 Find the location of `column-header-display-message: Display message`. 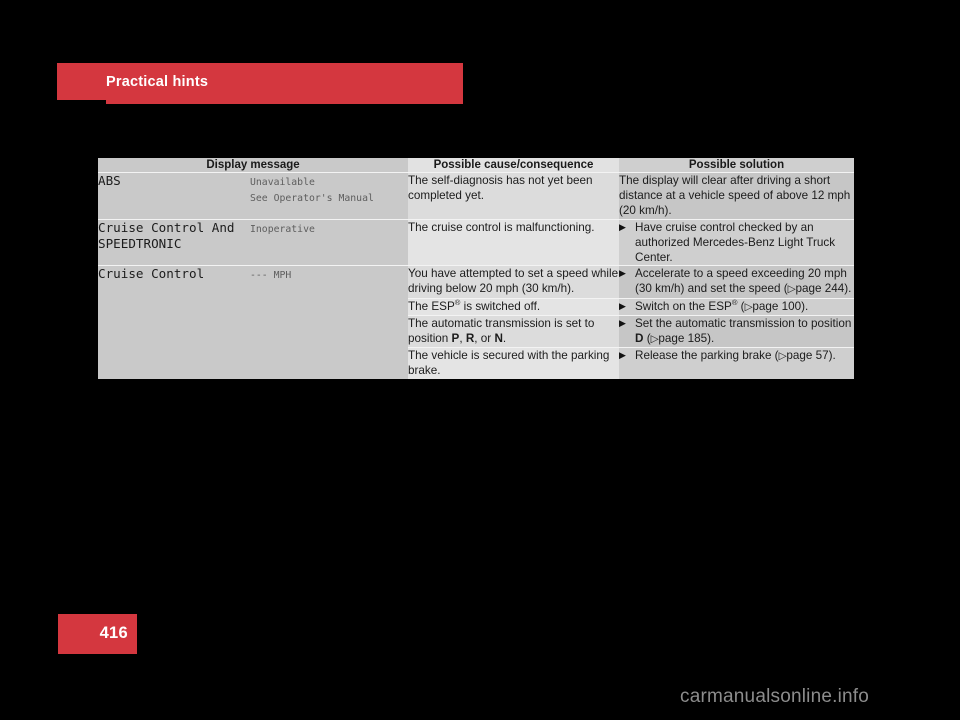

column-header-display-message: Display message is located at coordinates (253, 165).